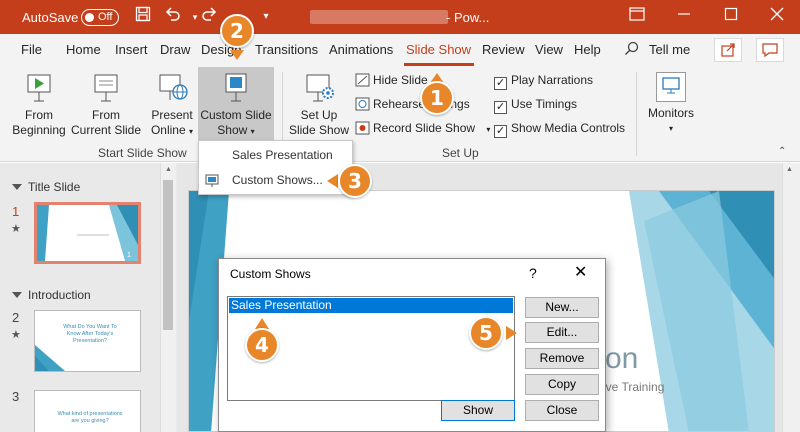 The image size is (800, 432). What do you see at coordinates (236, 88) in the screenshot?
I see `custom-show-icon` at bounding box center [236, 88].